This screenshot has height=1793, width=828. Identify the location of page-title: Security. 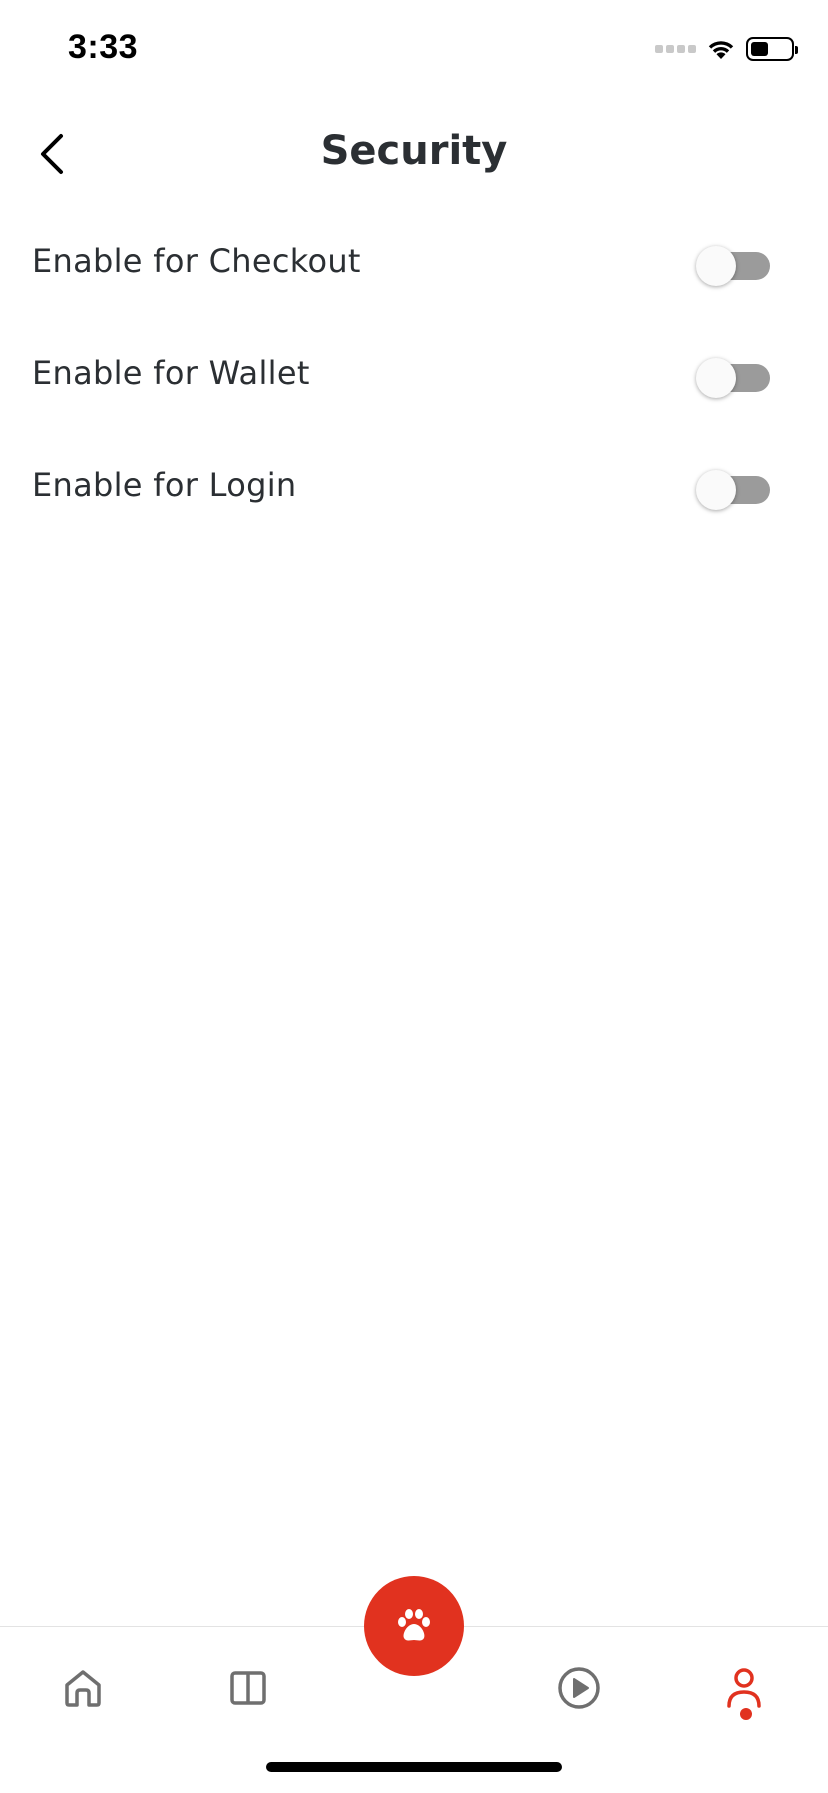
(414, 151).